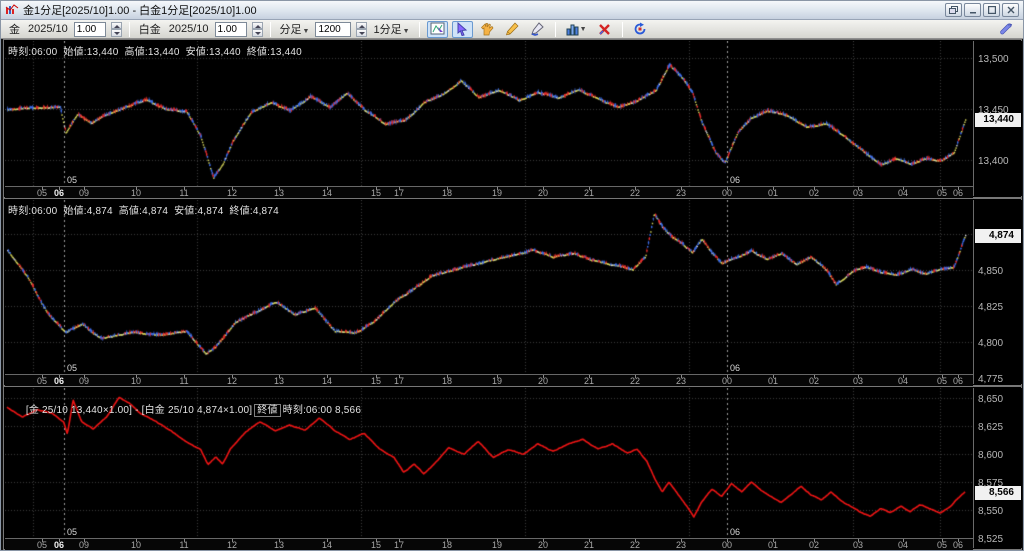 The height and width of the screenshot is (551, 1024). I want to click on pen-tool-button, so click(537, 29).